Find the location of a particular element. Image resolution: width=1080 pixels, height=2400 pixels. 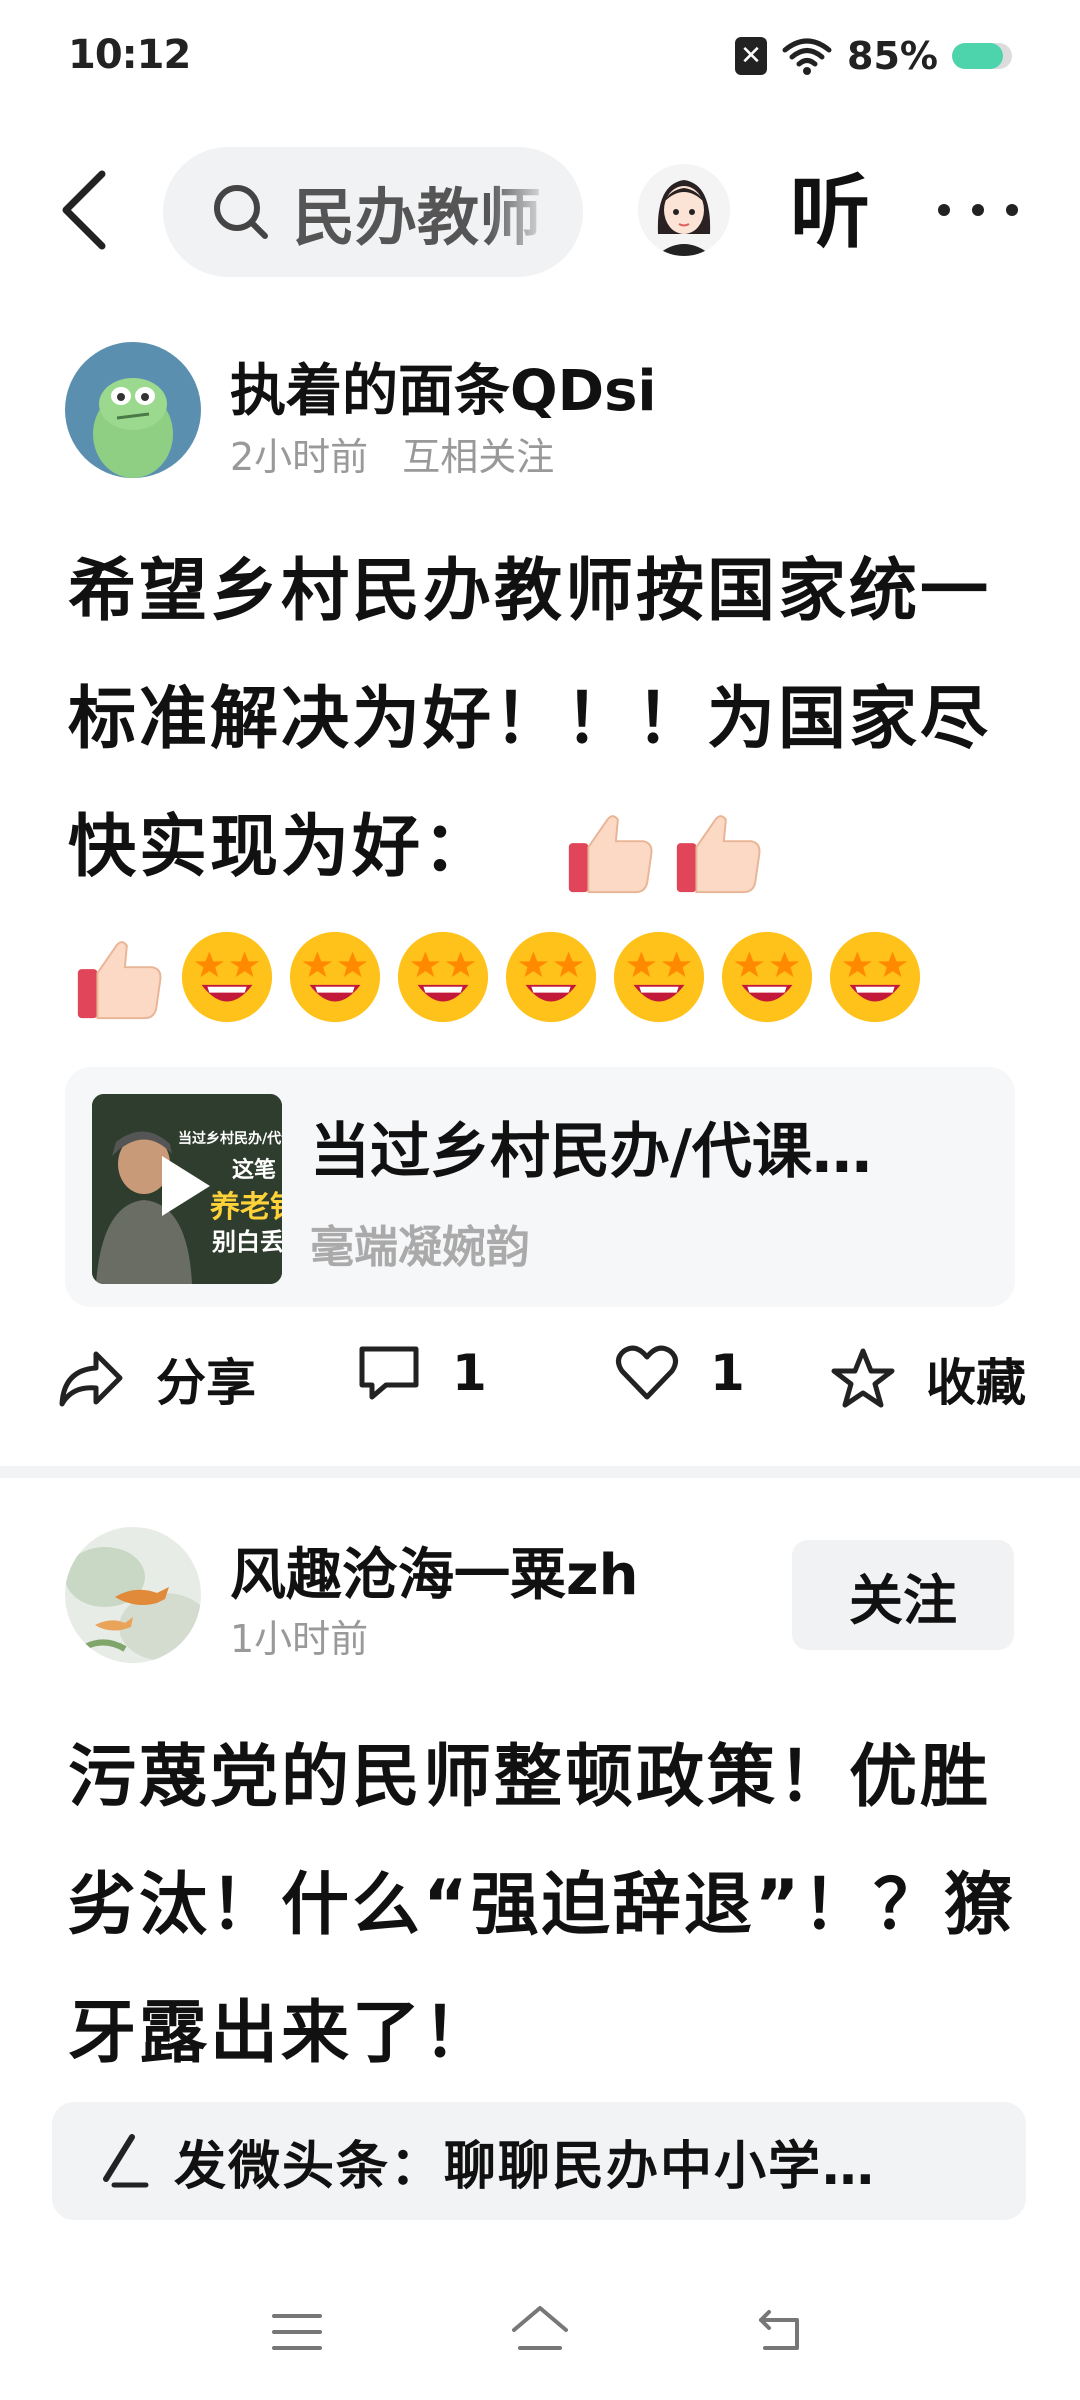

heart-icon is located at coordinates (647, 1372).